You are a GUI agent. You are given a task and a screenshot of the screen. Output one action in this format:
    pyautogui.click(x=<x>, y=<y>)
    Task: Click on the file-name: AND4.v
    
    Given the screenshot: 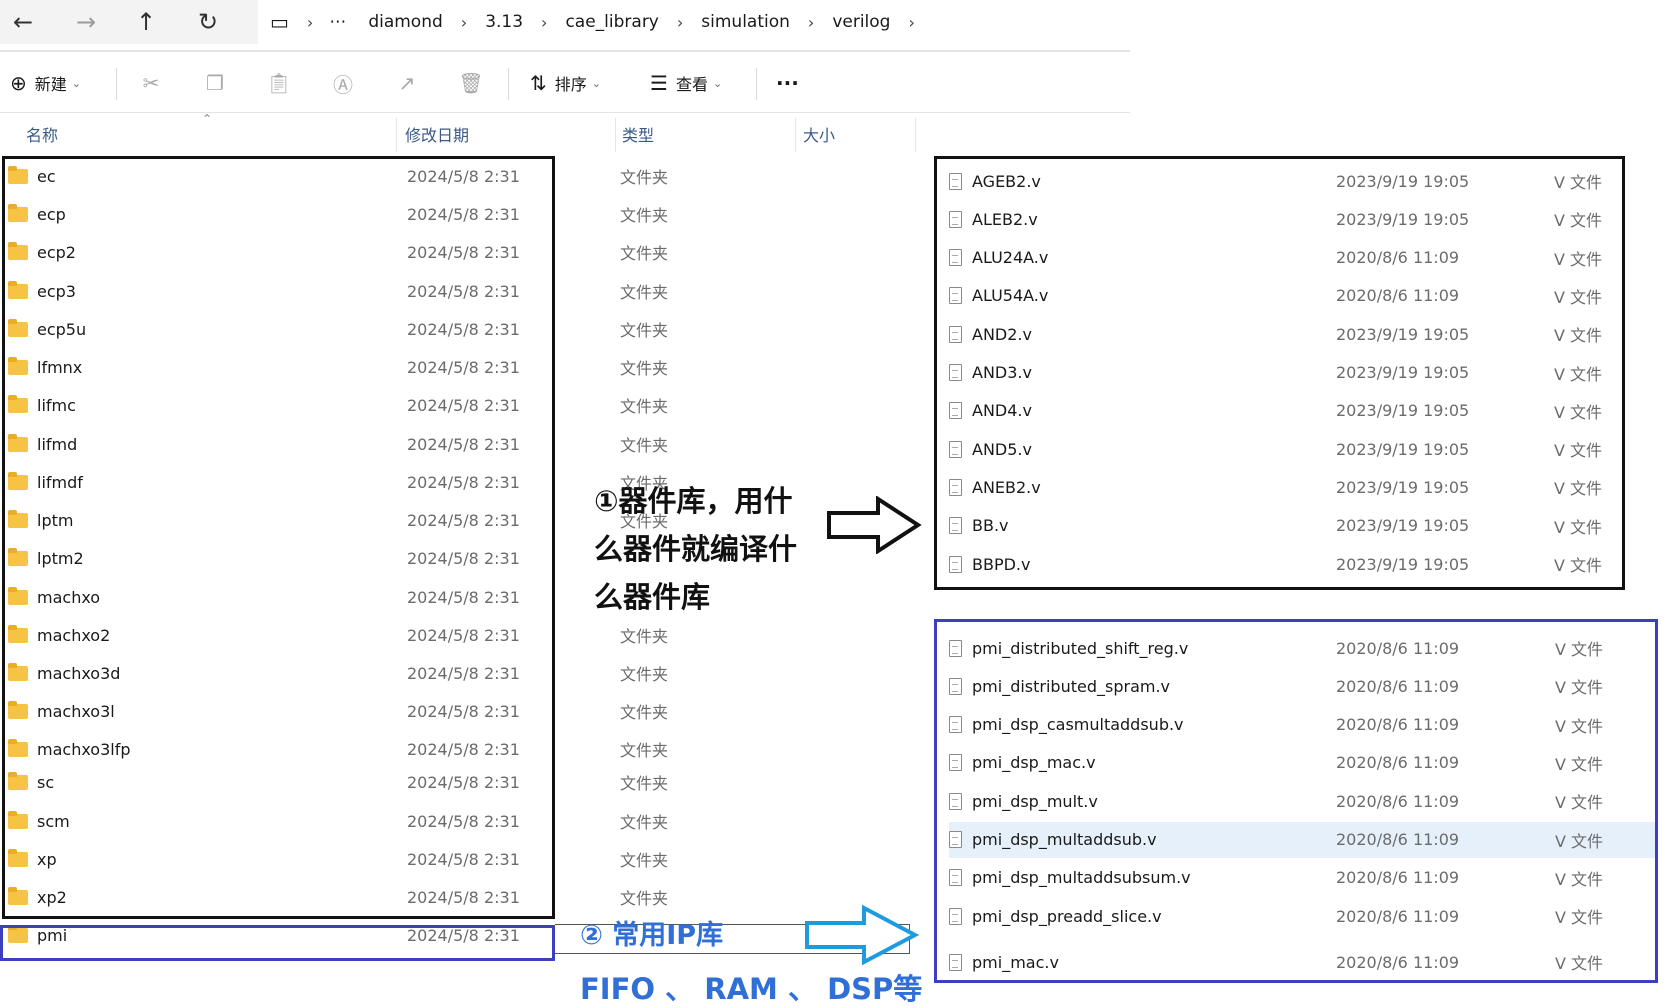 What is the action you would take?
    pyautogui.click(x=1002, y=411)
    